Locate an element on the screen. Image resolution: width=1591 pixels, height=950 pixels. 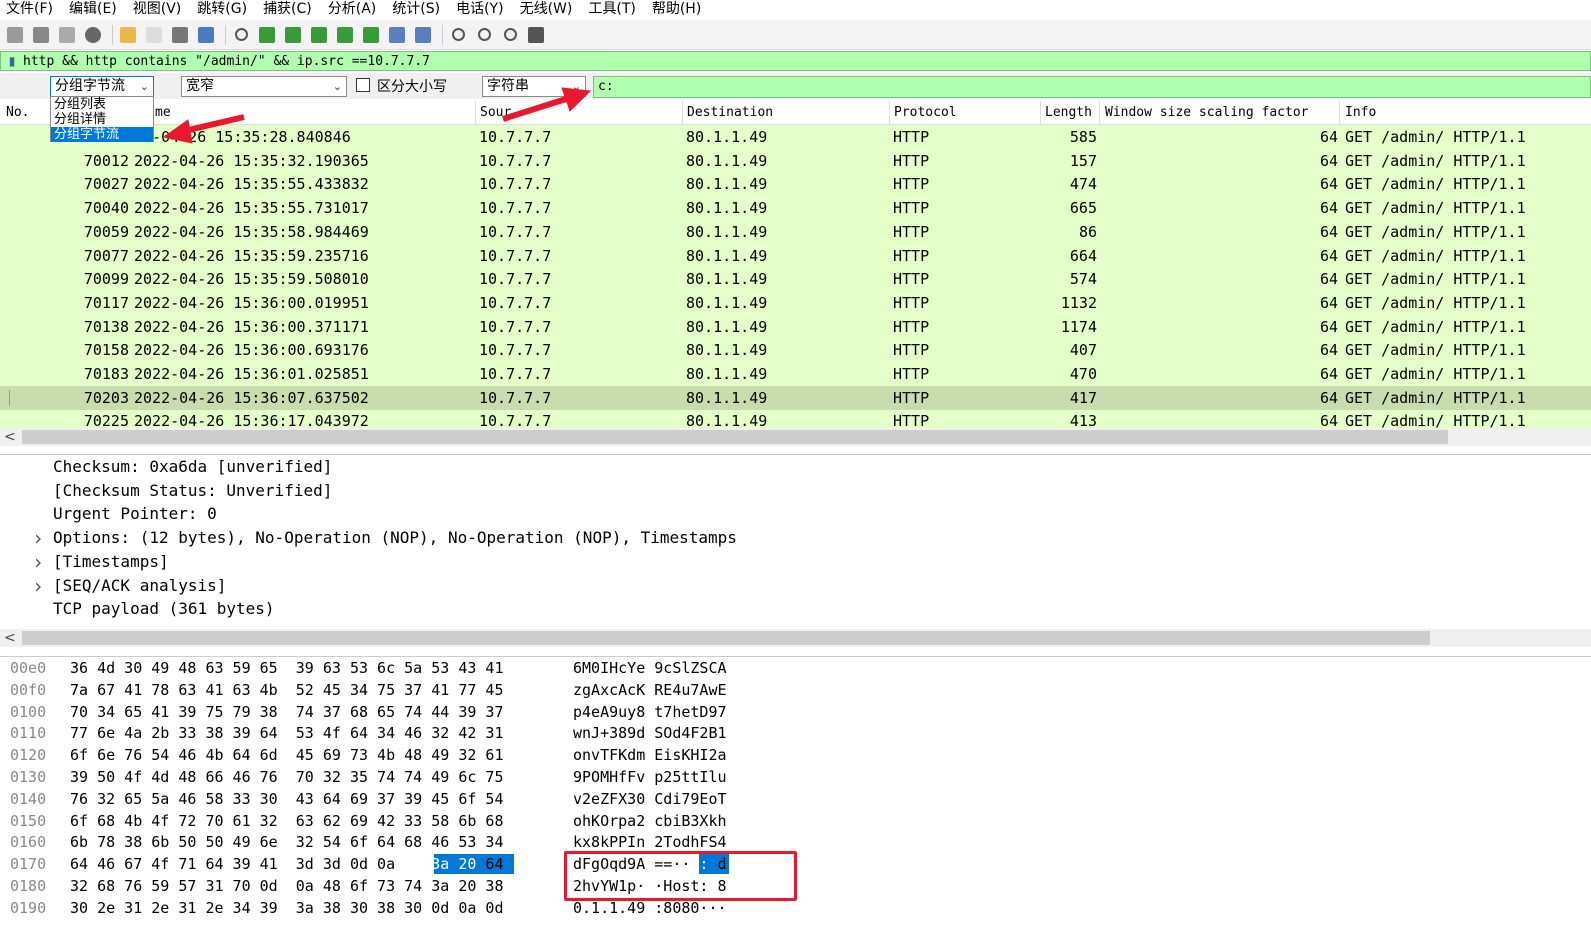
dropdown-option: 分组列表 is located at coordinates (102, 104).